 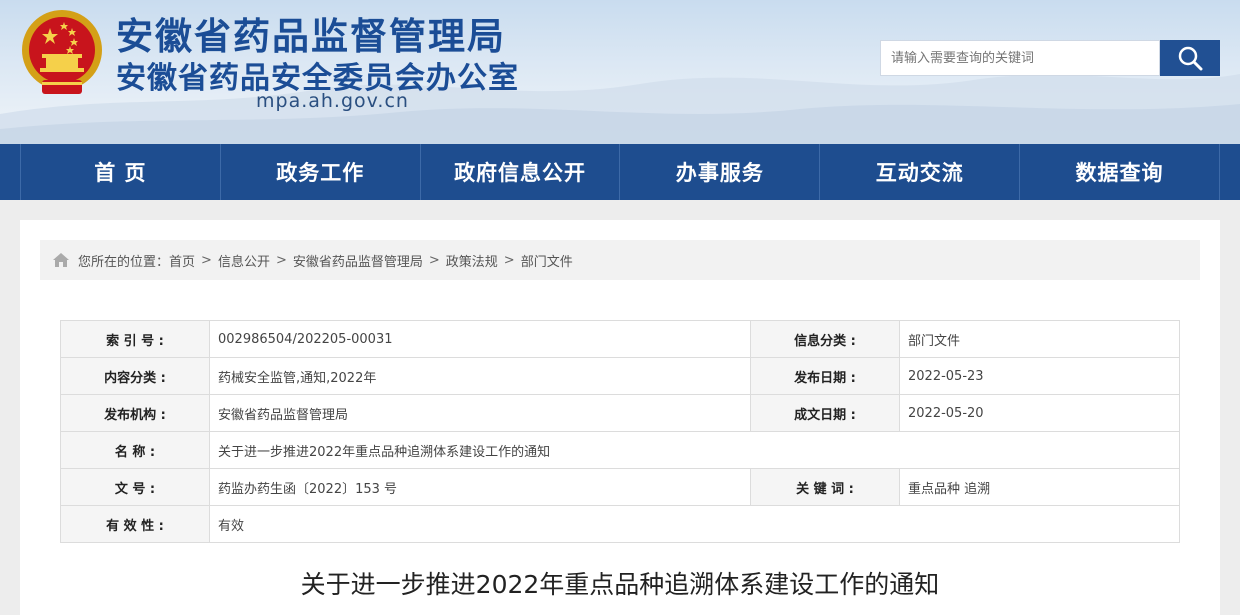 I want to click on publishing-org-value: 安徽省药品监督管理局, so click(x=480, y=413).